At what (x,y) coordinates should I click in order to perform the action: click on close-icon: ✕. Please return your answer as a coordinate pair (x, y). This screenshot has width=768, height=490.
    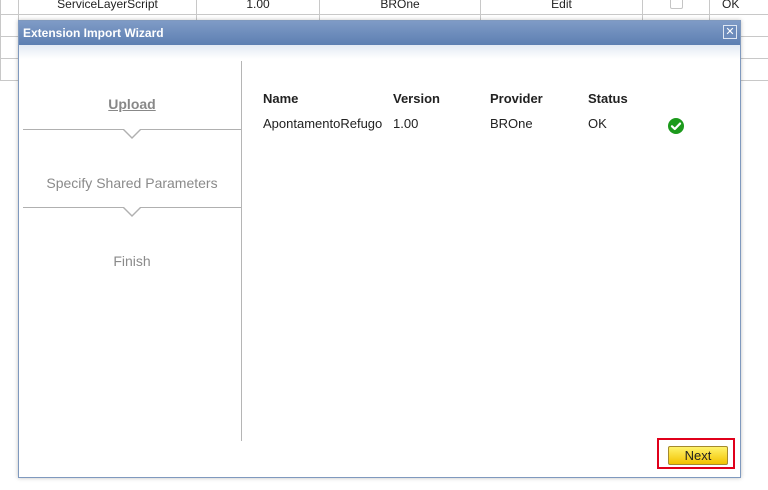
    Looking at the image, I should click on (730, 32).